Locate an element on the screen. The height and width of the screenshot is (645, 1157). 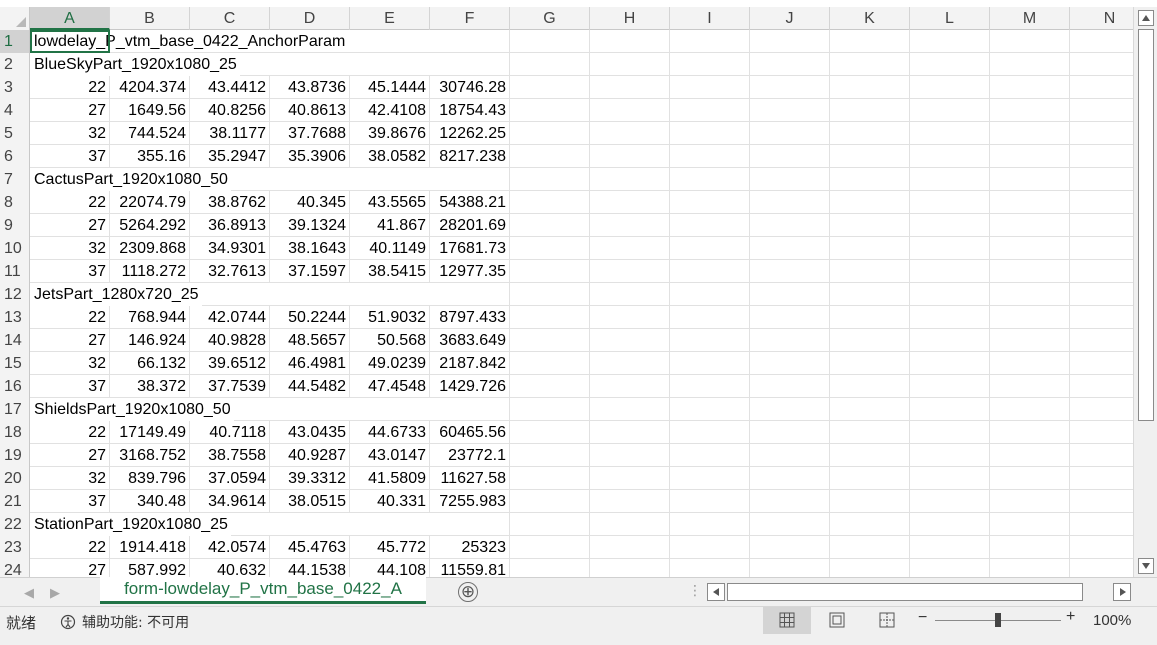
cell-j11 is located at coordinates (790, 271).